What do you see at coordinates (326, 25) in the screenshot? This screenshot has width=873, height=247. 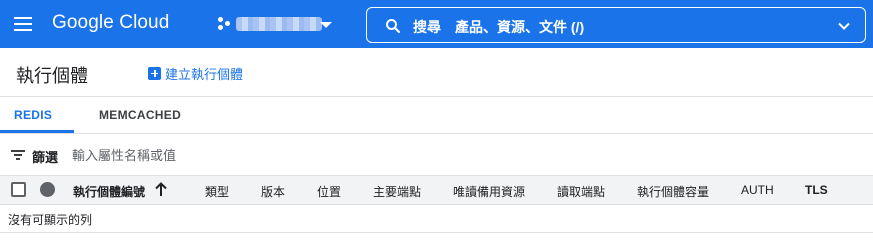 I see `dropdown-caret-icon` at bounding box center [326, 25].